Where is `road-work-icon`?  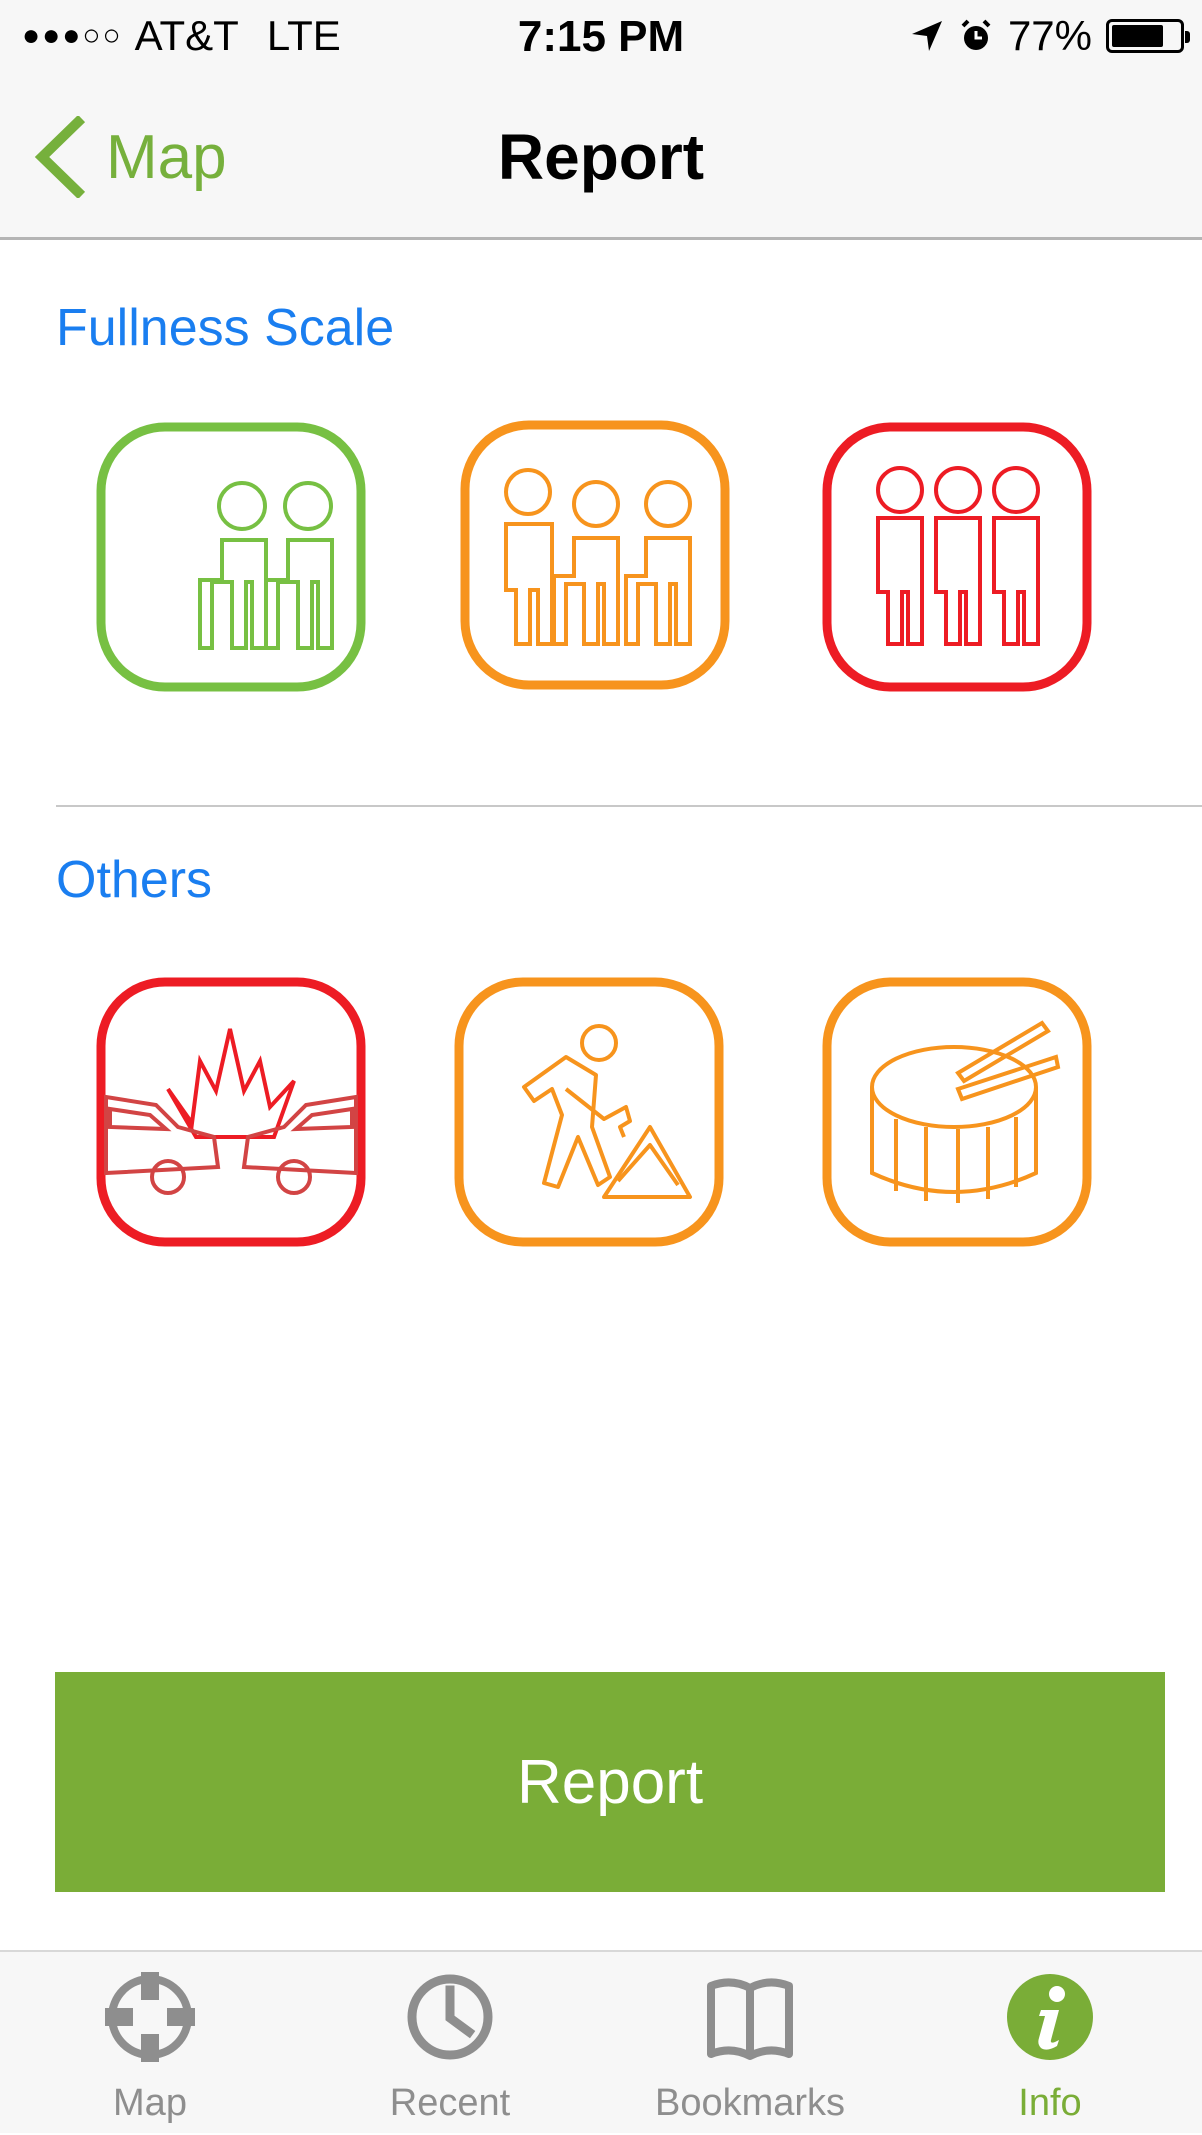
road-work-icon is located at coordinates (589, 1112).